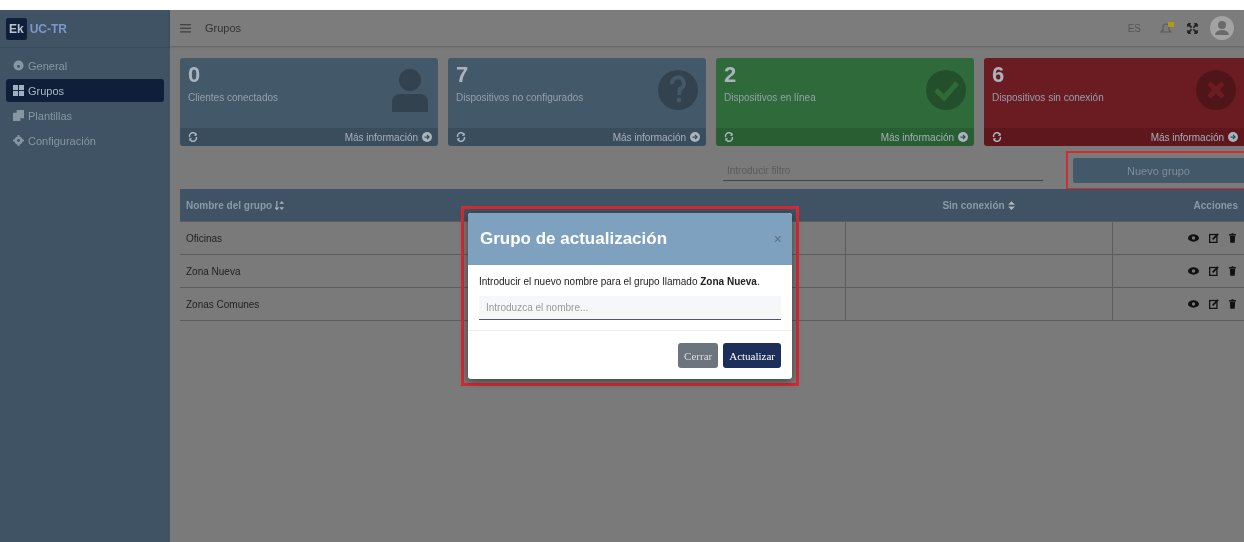 Image resolution: width=1244 pixels, height=542 pixels. What do you see at coordinates (185, 28) in the screenshot?
I see `menu-icon` at bounding box center [185, 28].